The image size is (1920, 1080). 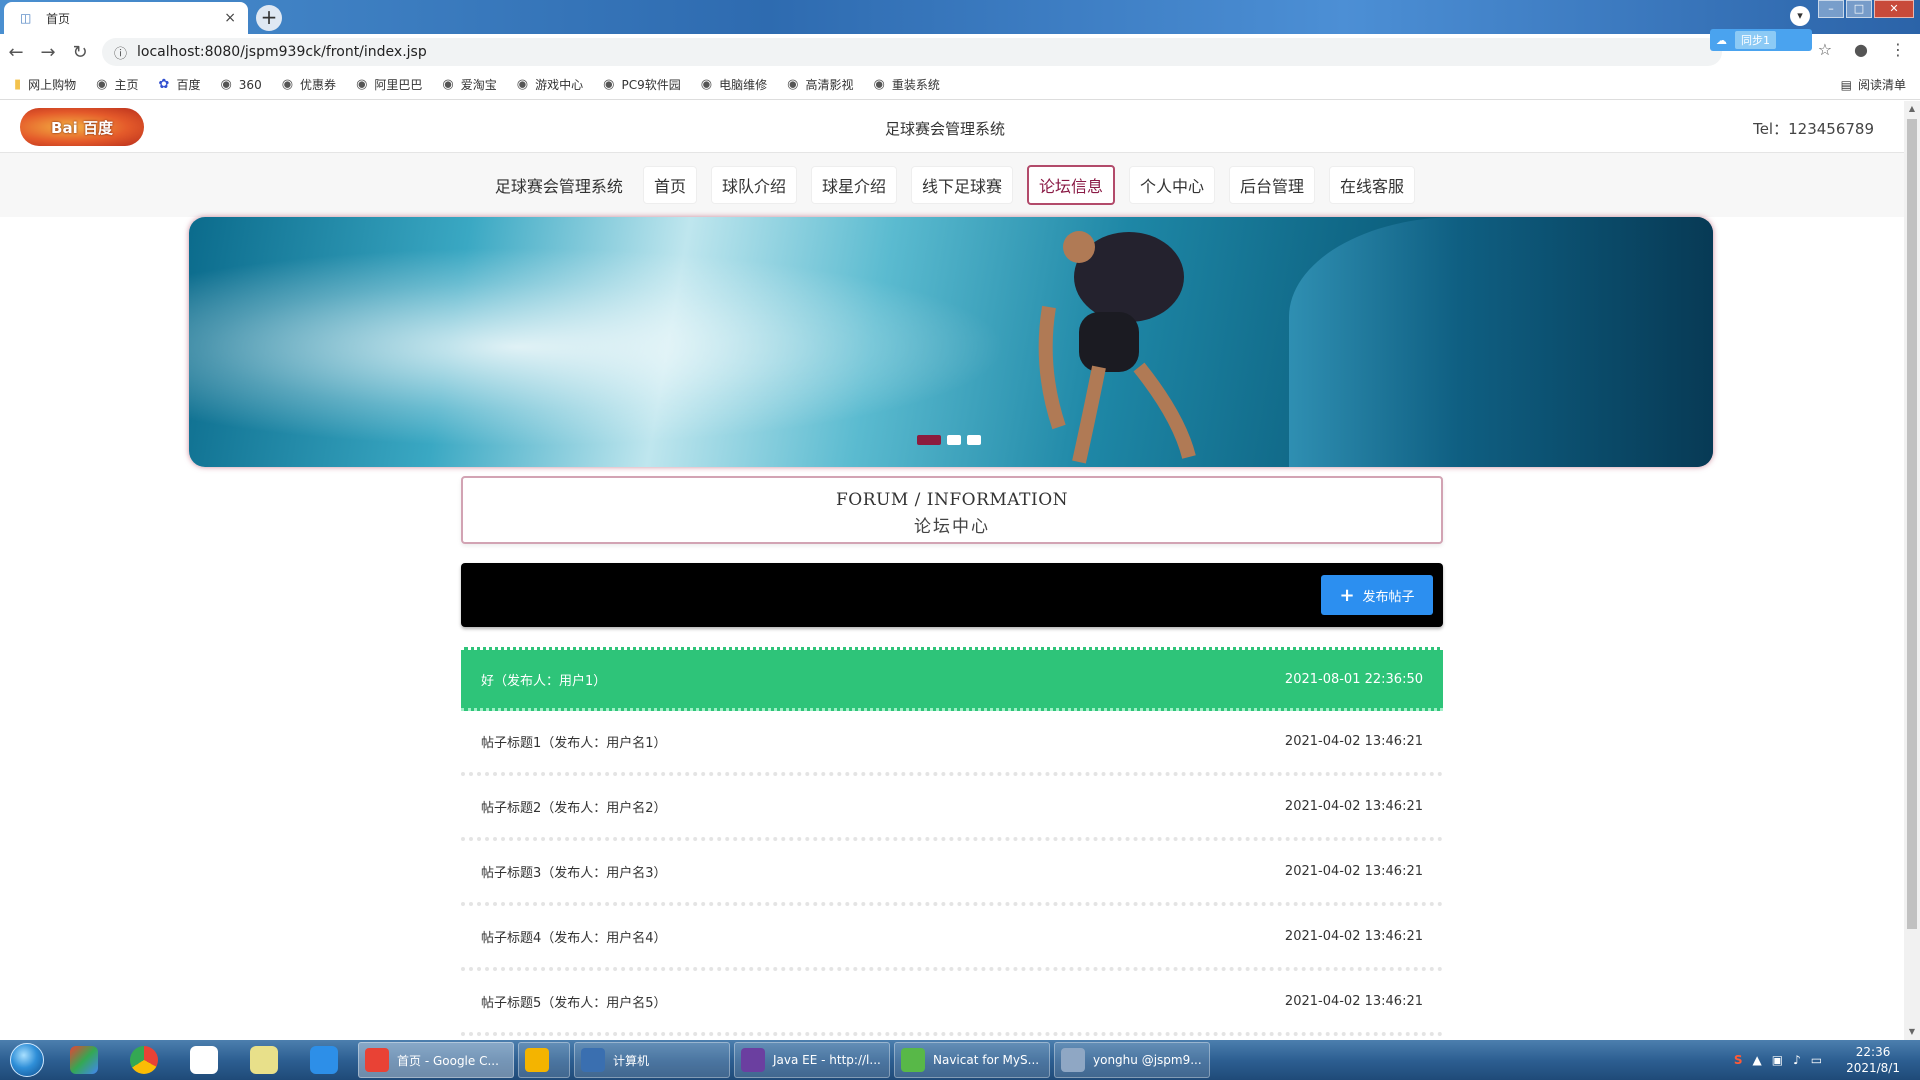 I want to click on scroll-up-icon: ▲, so click(x=1912, y=109).